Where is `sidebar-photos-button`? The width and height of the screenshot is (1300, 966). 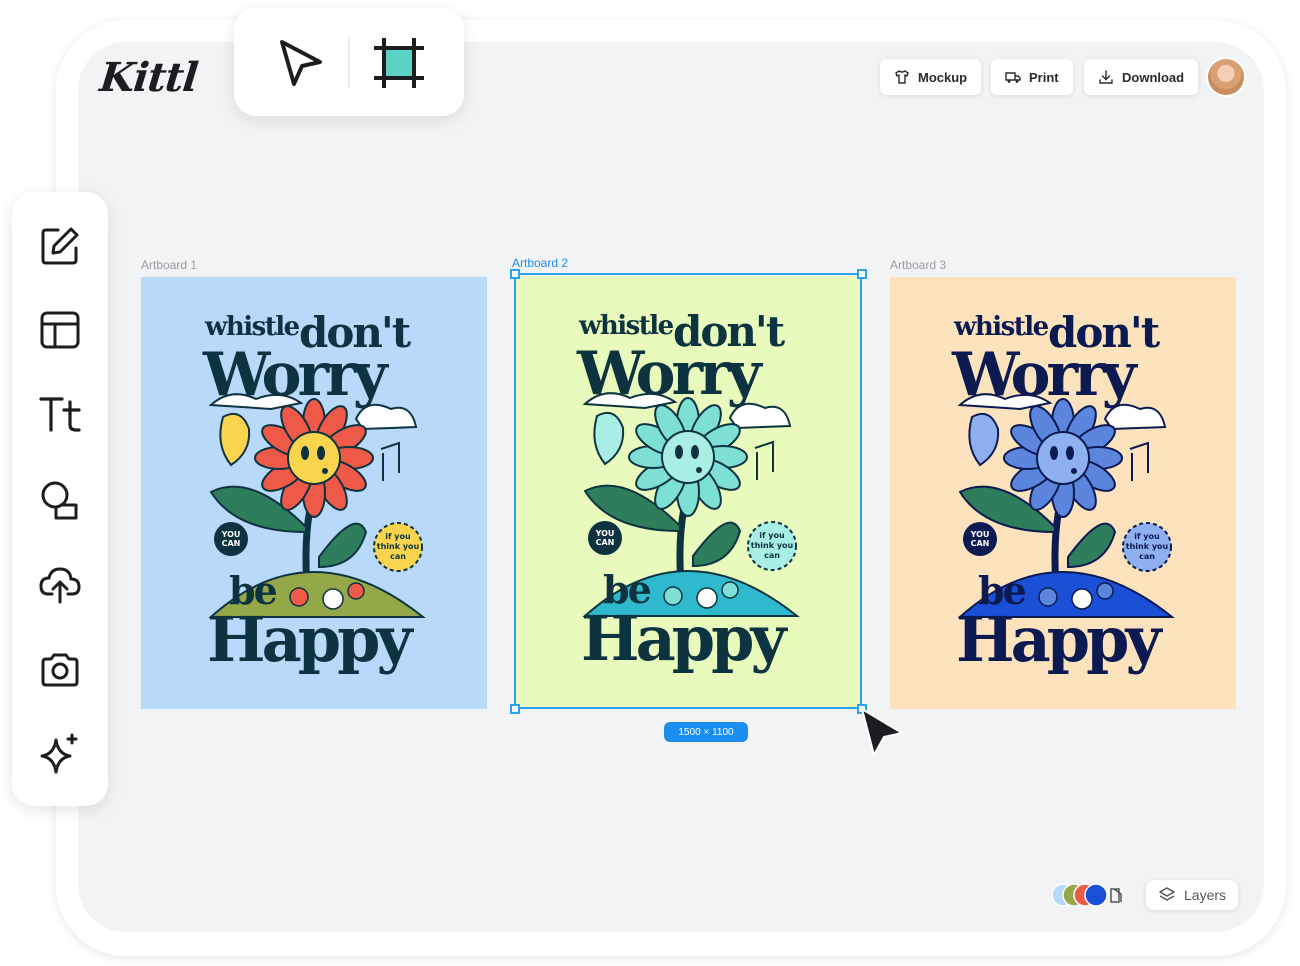
sidebar-photos-button is located at coordinates (60, 670).